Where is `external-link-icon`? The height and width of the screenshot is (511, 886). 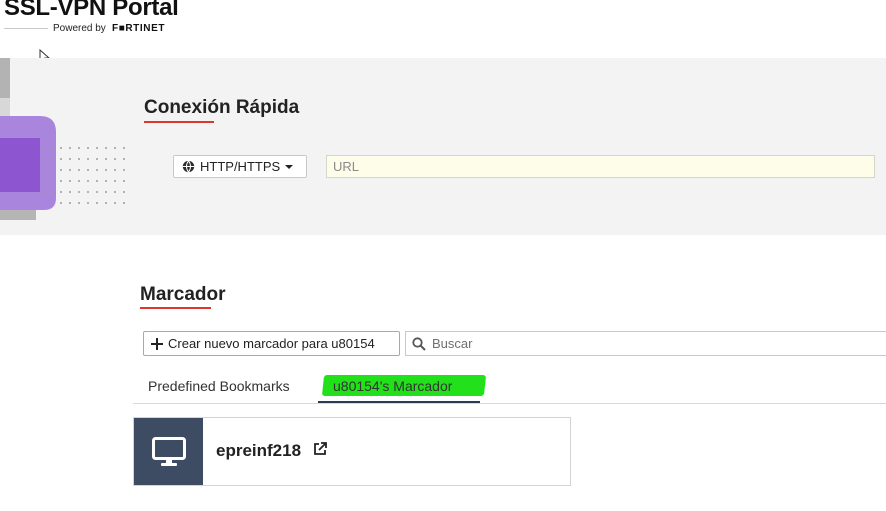 external-link-icon is located at coordinates (320, 449).